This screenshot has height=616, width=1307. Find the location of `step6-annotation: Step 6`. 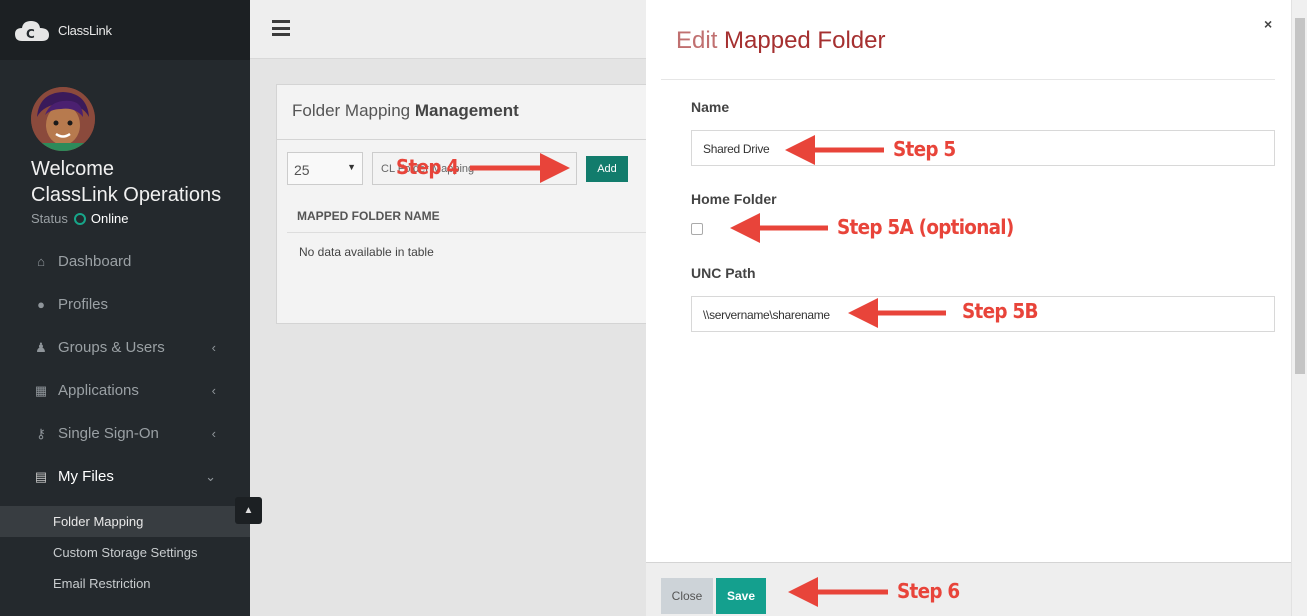

step6-annotation: Step 6 is located at coordinates (928, 591).